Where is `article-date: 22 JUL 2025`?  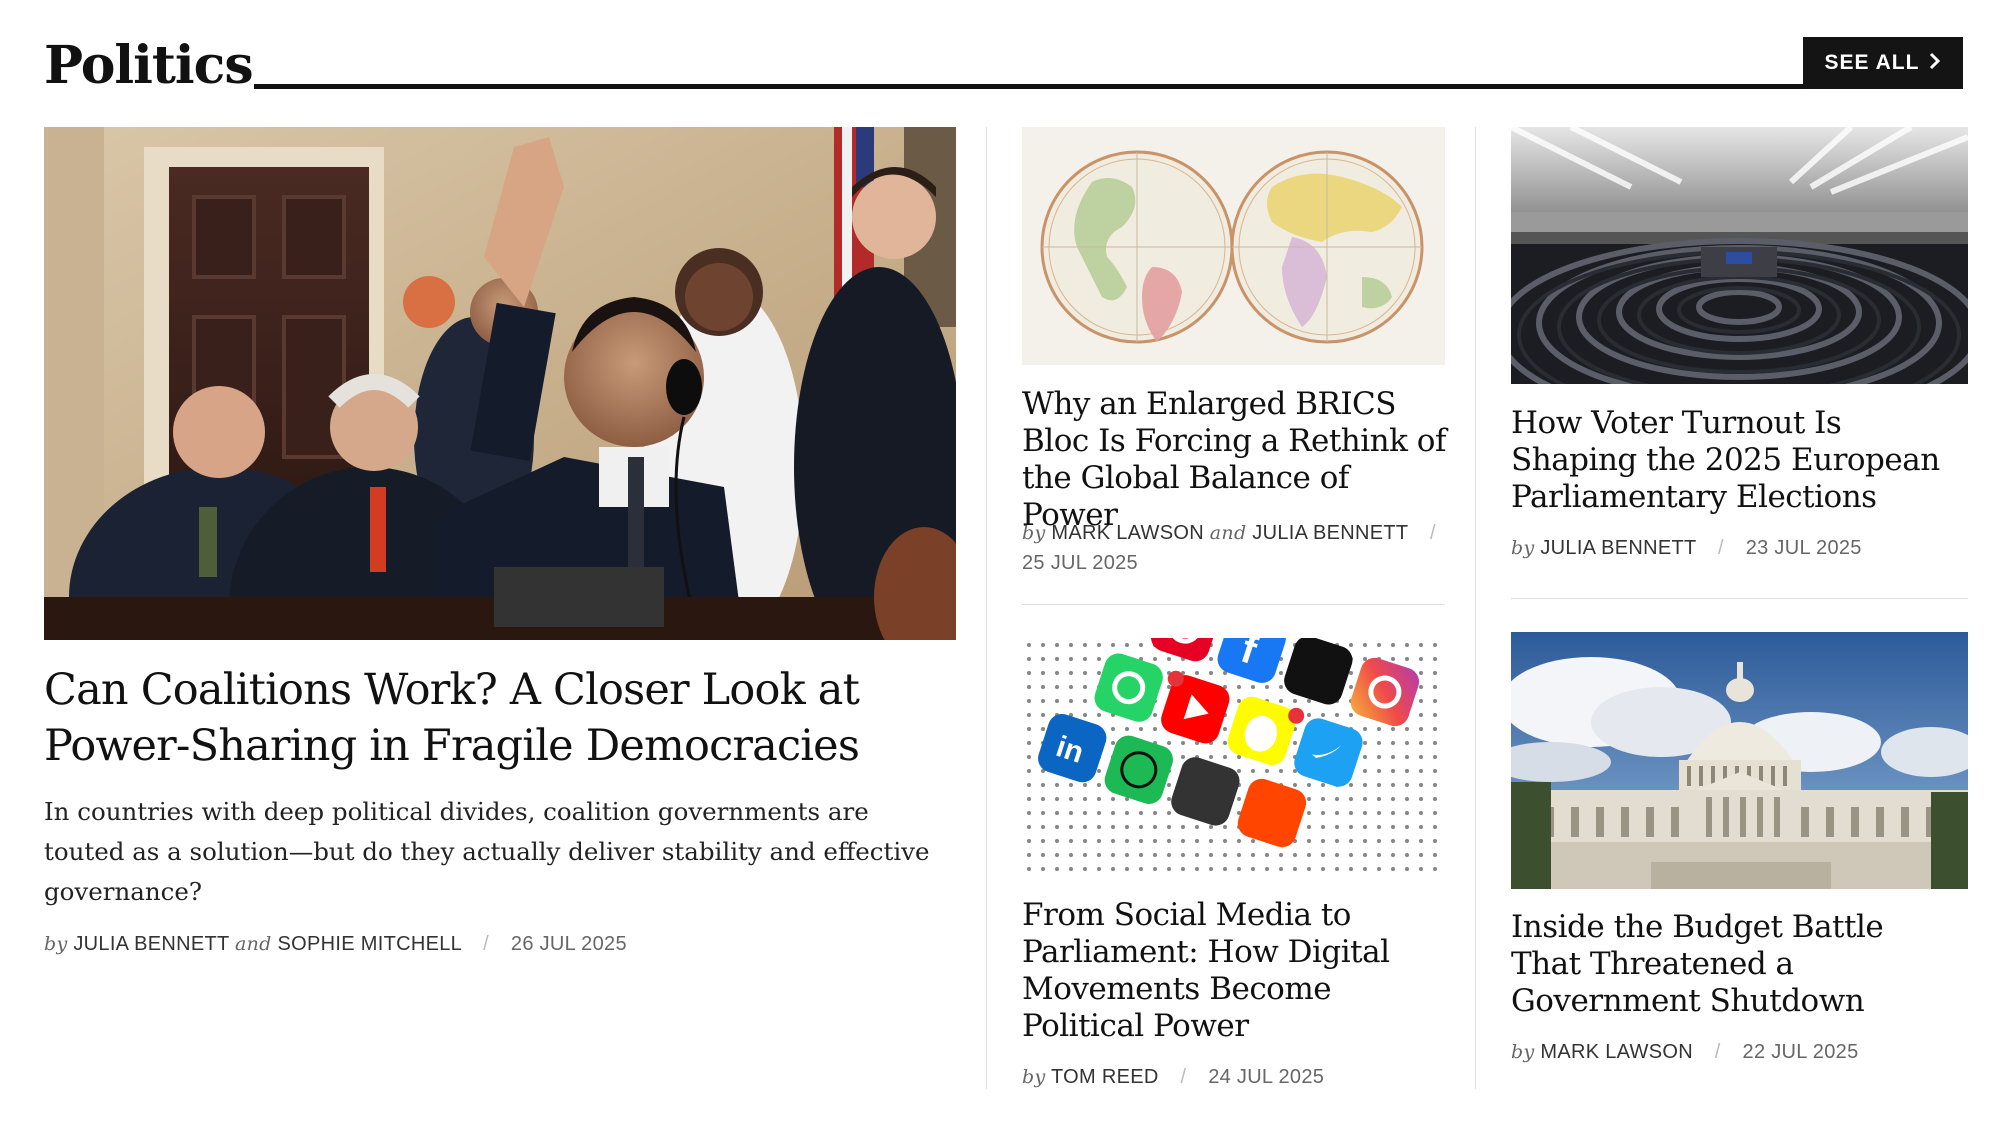
article-date: 22 JUL 2025 is located at coordinates (1800, 1052).